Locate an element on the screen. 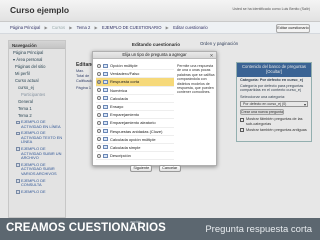  calculated-icon is located at coordinates (105, 98).